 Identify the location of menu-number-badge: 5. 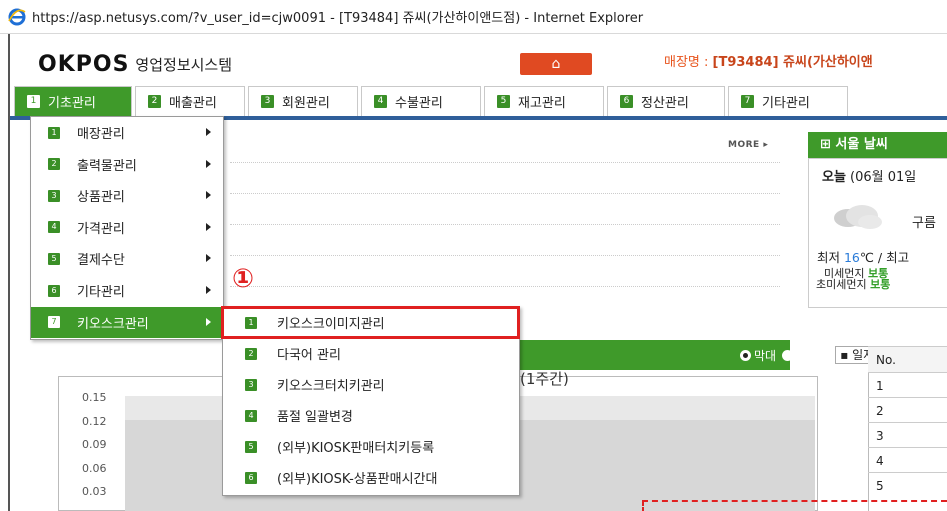
(54, 258).